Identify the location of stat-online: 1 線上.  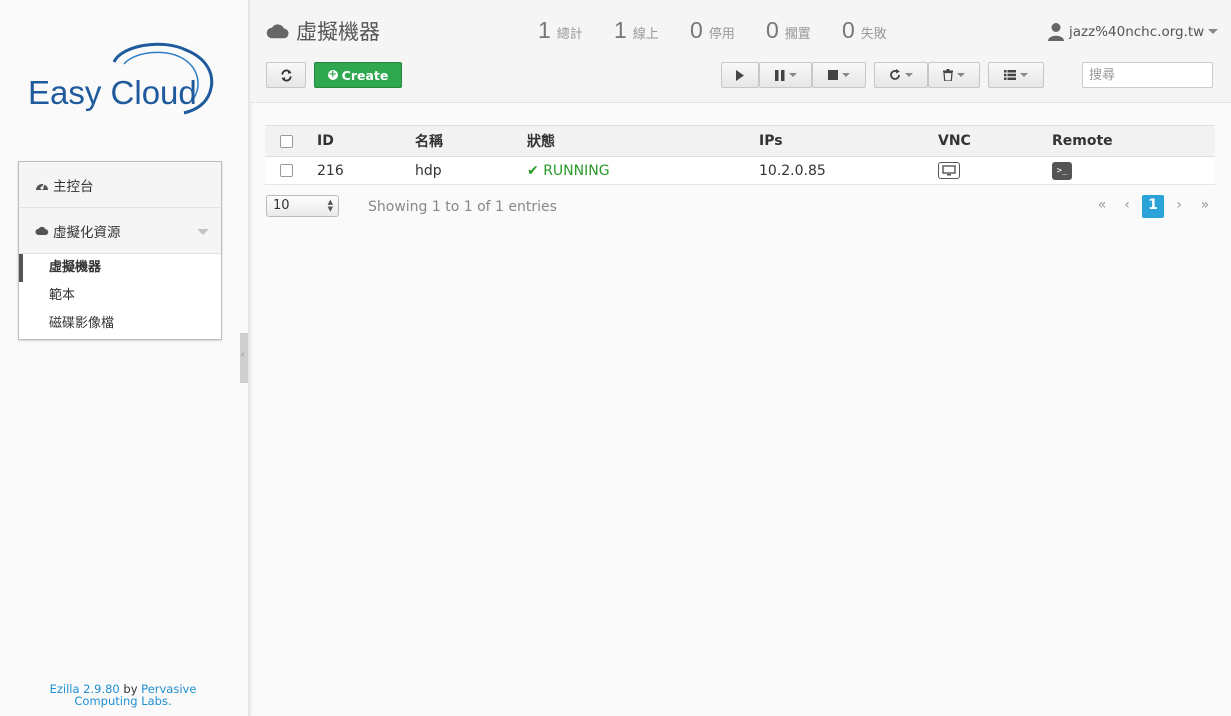
(636, 30).